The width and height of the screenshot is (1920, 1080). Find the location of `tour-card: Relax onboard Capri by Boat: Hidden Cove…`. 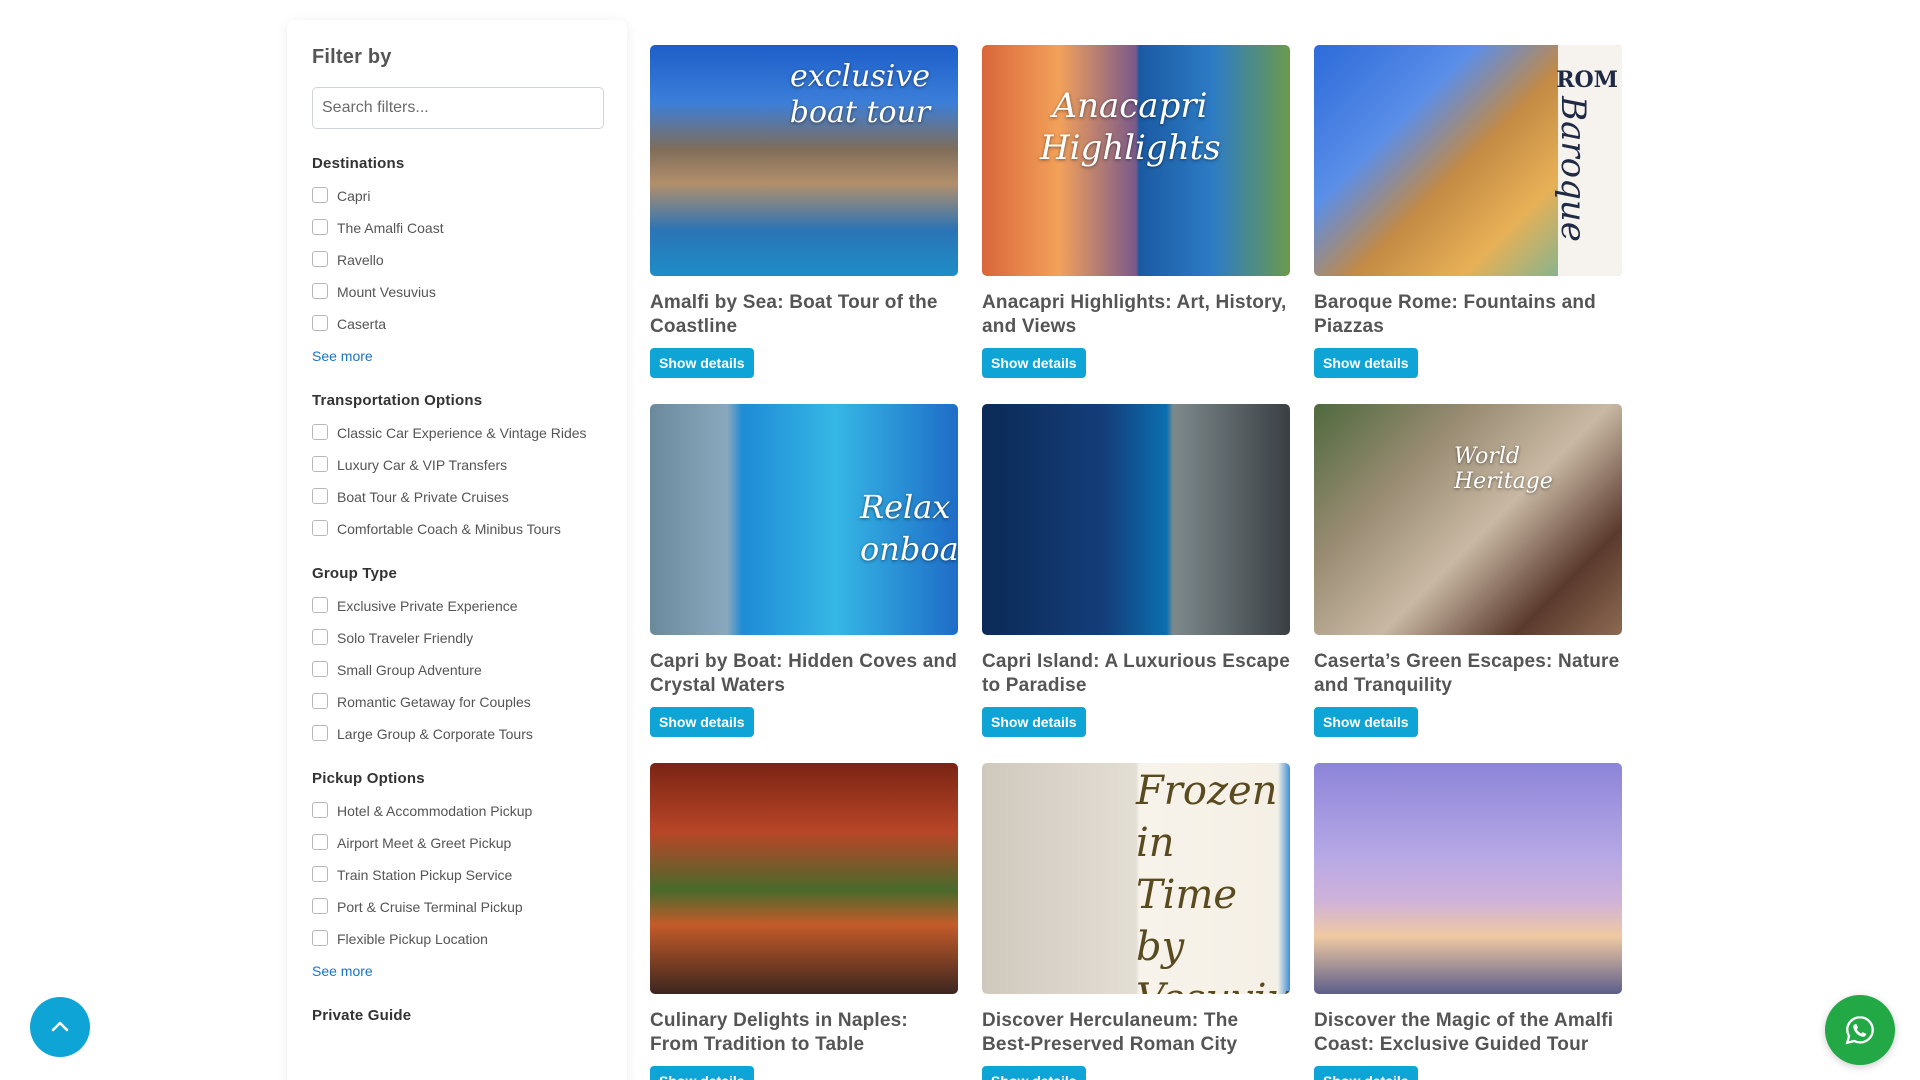

tour-card: Relax onboard Capri by Boat: Hidden Cove… is located at coordinates (804, 571).